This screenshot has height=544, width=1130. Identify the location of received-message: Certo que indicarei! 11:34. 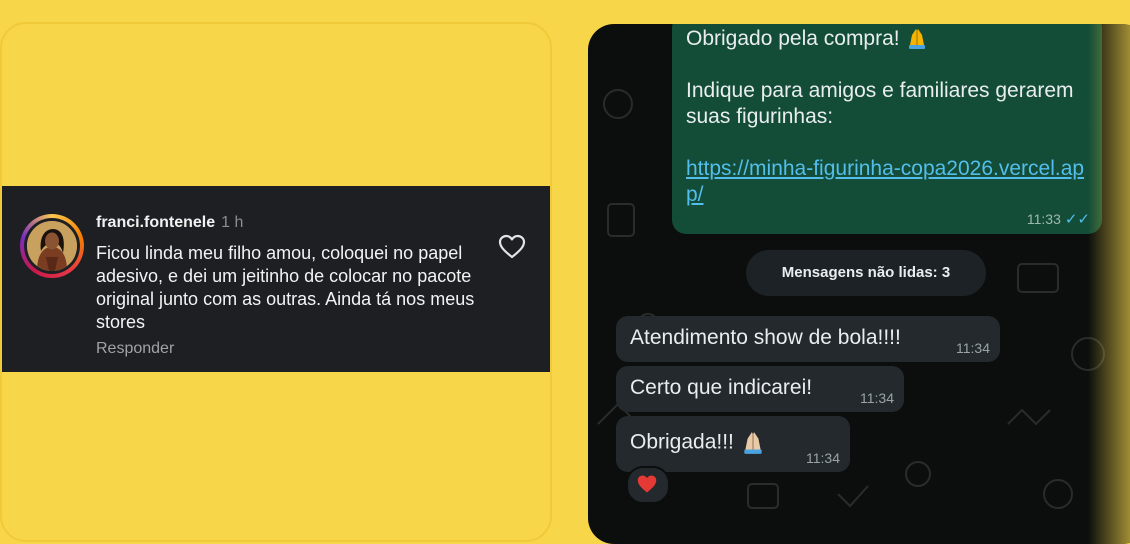
(760, 389).